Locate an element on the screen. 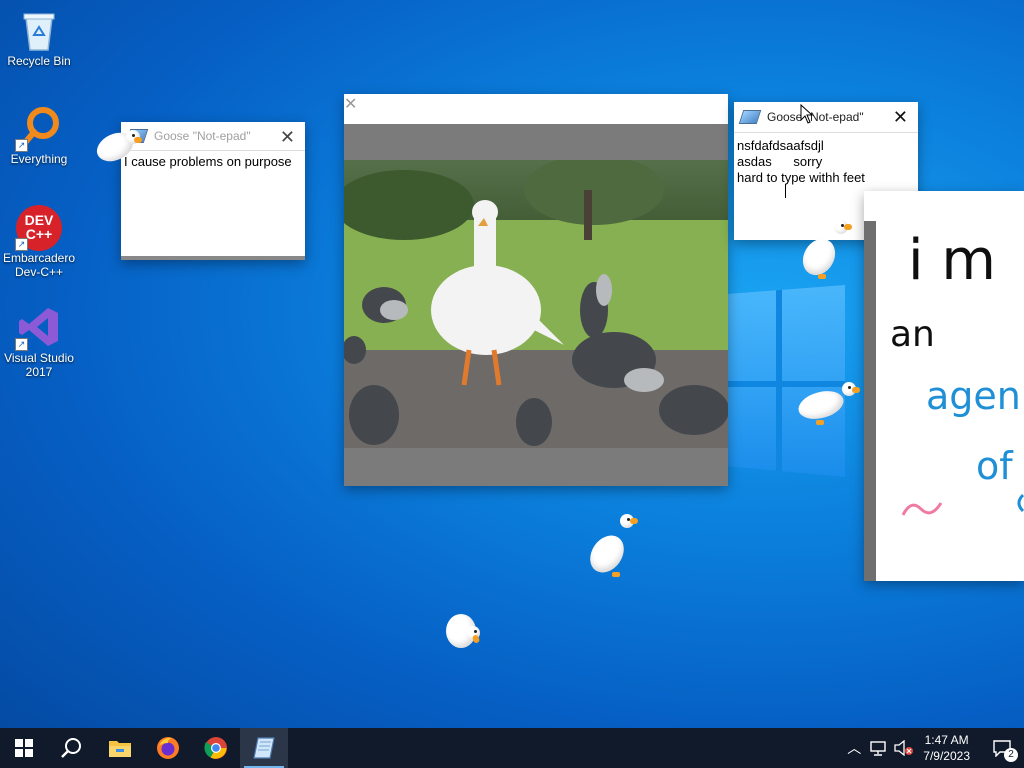 The height and width of the screenshot is (768, 1024). drawing-text-line3: agen is located at coordinates (973, 396).